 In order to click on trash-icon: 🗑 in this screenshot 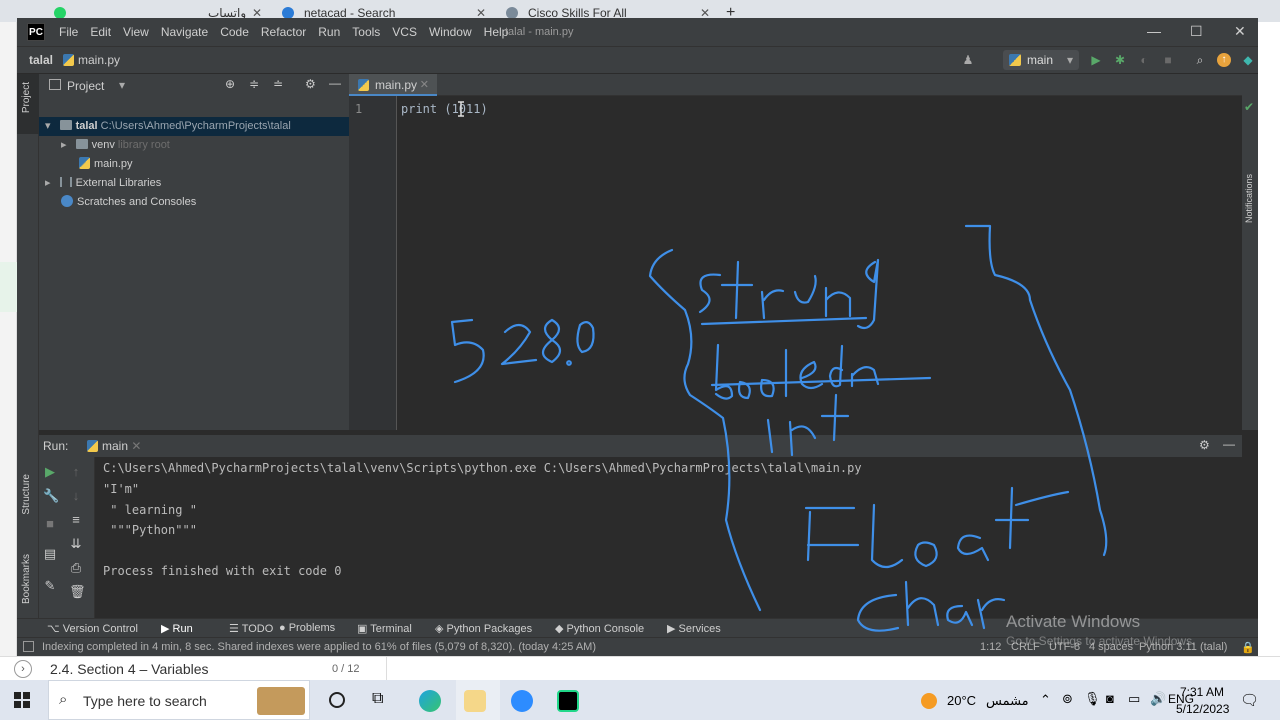, I will do `click(77, 592)`.